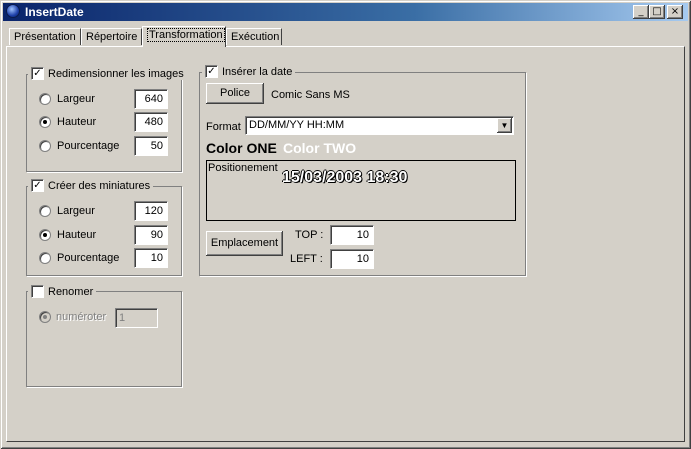  I want to click on thumbs-checkbox: ✓, so click(37, 185).